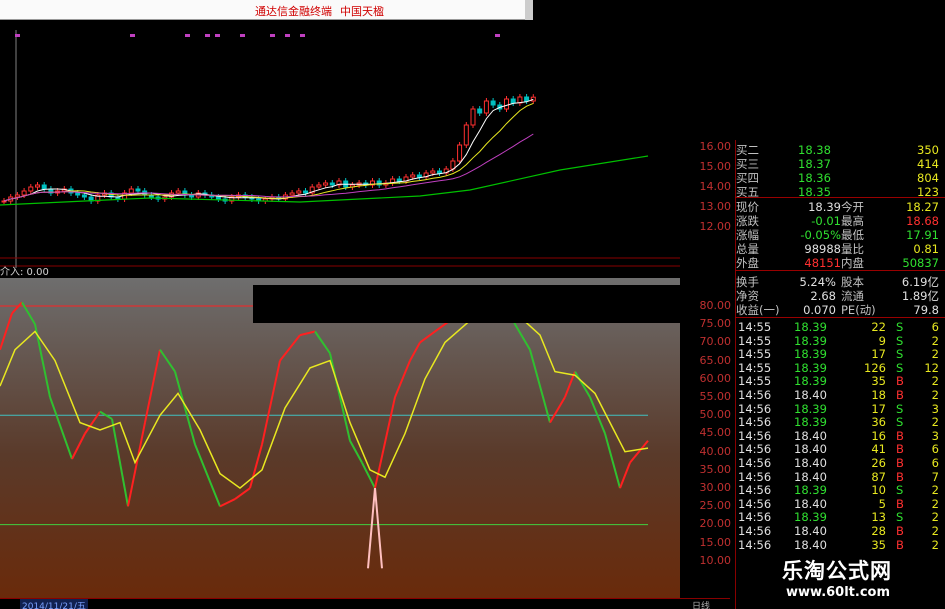  I want to click on stat-value: 6.19亿, so click(920, 282).